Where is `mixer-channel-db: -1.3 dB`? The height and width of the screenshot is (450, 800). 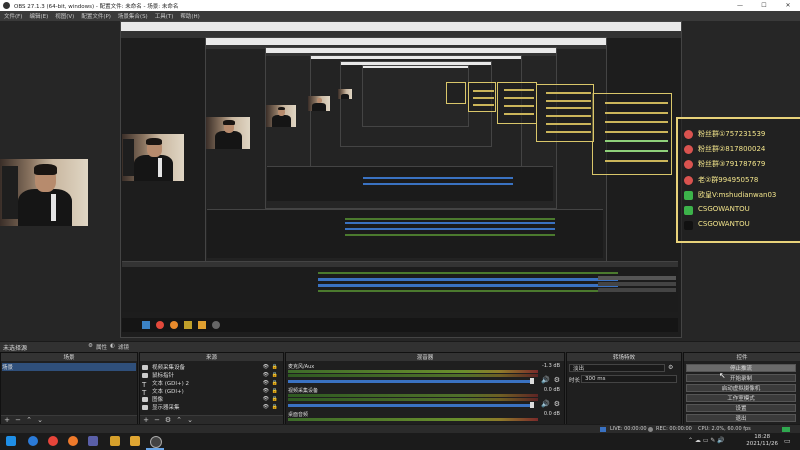 mixer-channel-db: -1.3 dB is located at coordinates (551, 366).